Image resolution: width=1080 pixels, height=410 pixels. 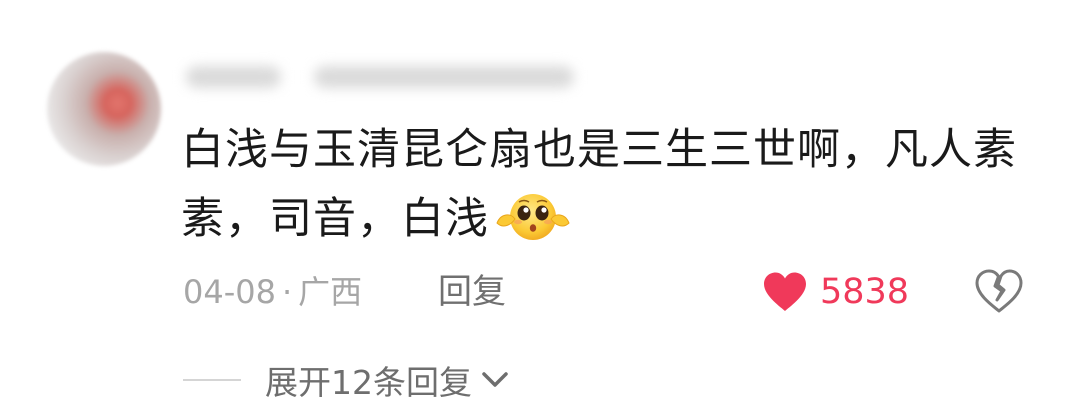 I want to click on chevron-down-icon, so click(x=495, y=379).